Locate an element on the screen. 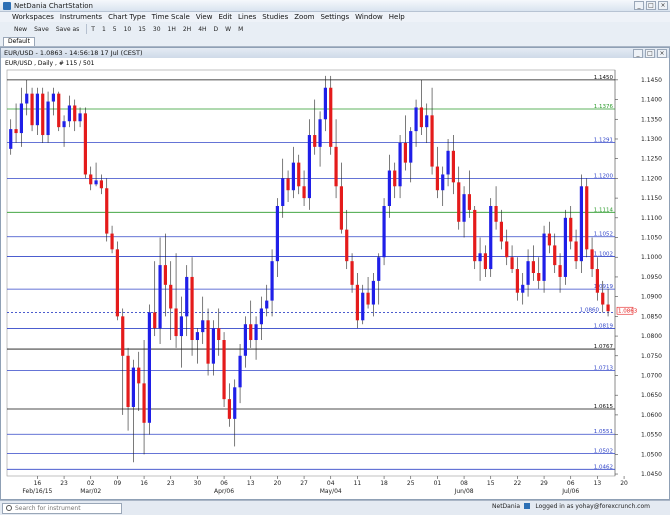 This screenshot has height=515, width=670. timescale-m: M is located at coordinates (240, 29).